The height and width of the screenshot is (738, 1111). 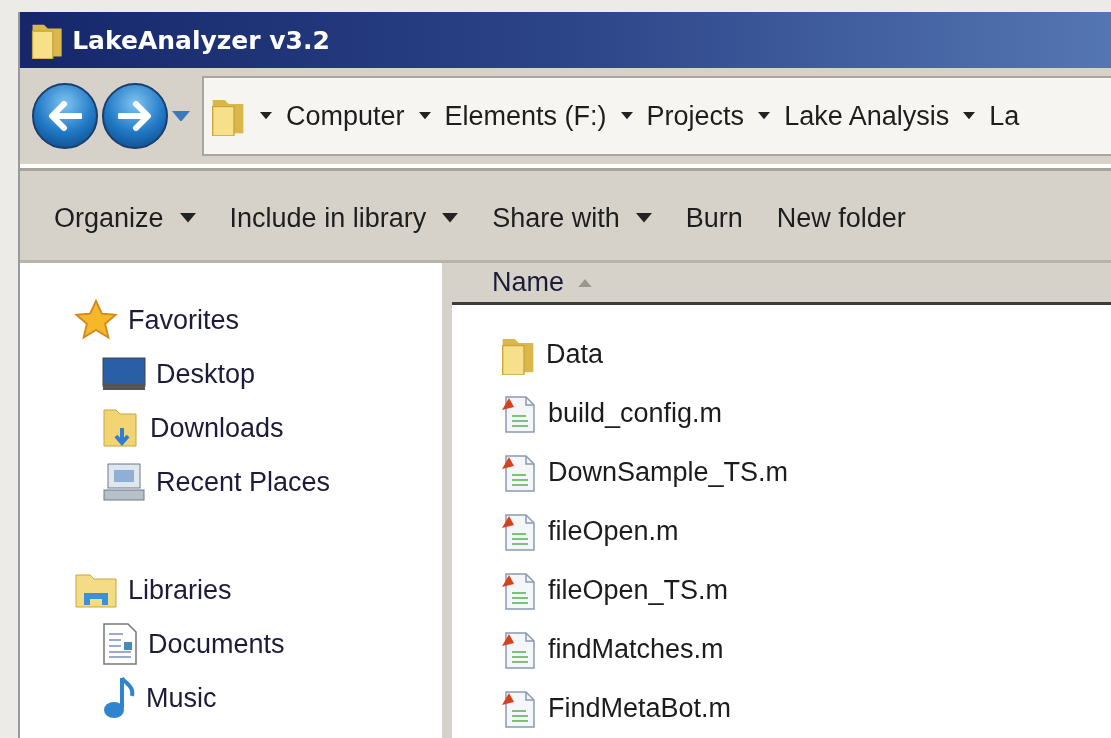 What do you see at coordinates (841, 218) in the screenshot?
I see `toolbar-button: New folder` at bounding box center [841, 218].